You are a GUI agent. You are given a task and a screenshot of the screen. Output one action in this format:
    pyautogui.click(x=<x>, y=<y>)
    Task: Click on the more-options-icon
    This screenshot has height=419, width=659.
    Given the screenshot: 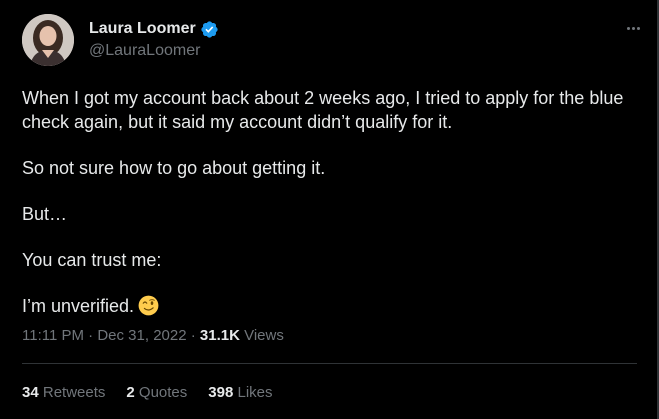 What is the action you would take?
    pyautogui.click(x=633, y=28)
    